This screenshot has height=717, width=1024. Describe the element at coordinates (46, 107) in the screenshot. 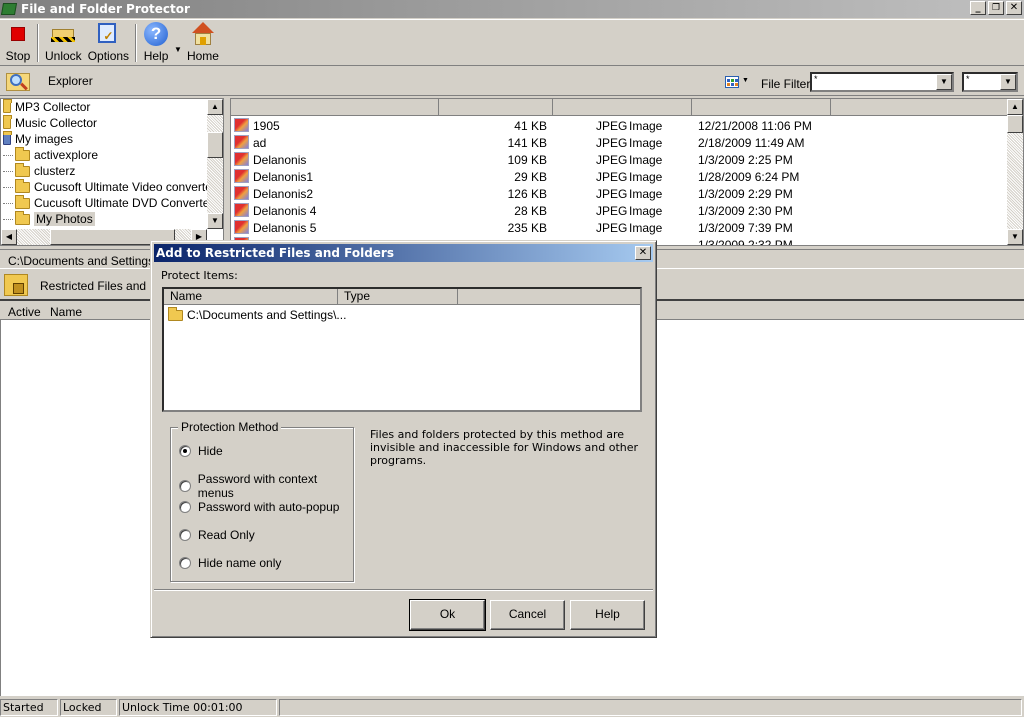

I see `tree-item: MP3 Collector` at that location.